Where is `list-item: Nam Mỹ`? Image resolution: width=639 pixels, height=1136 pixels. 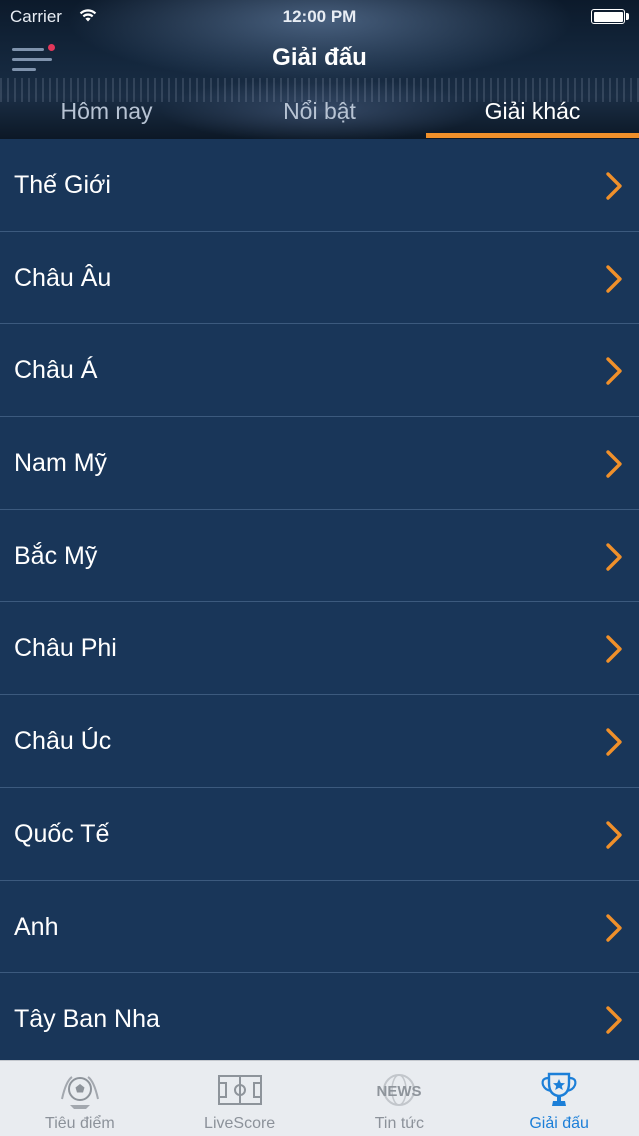
list-item: Nam Mỹ is located at coordinates (319, 463).